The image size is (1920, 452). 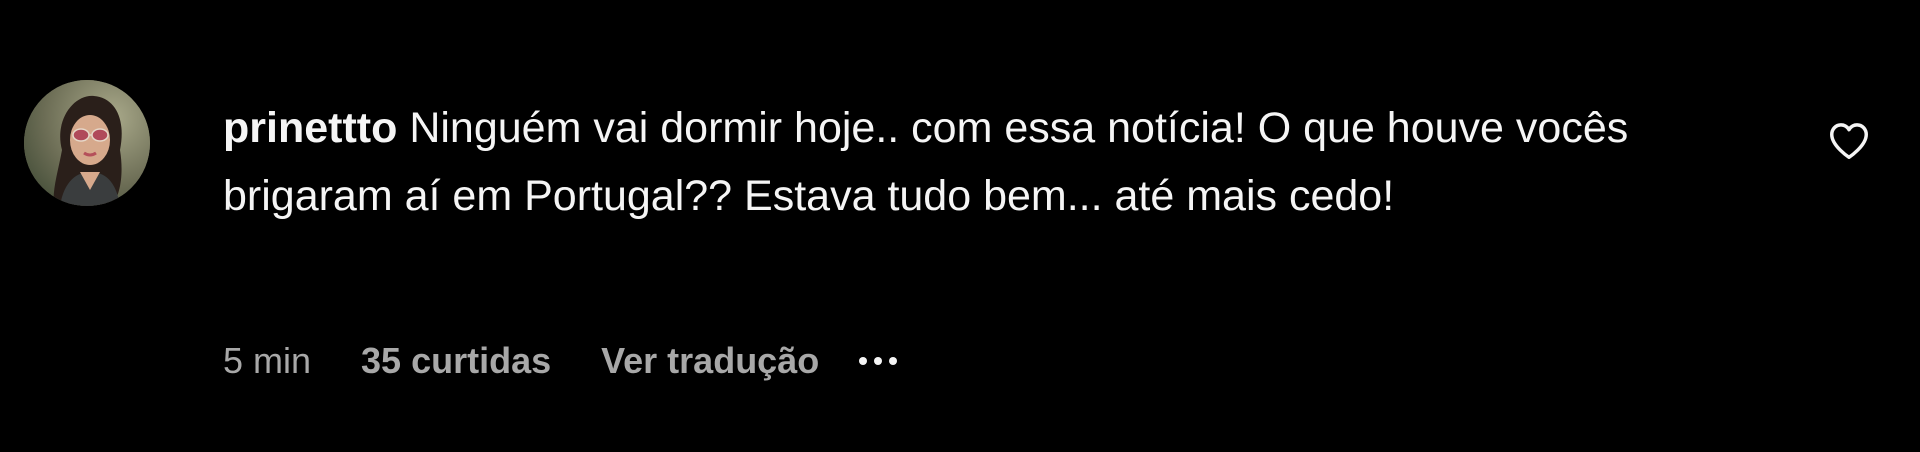 I want to click on heart-icon-graphic, so click(x=1849, y=141).